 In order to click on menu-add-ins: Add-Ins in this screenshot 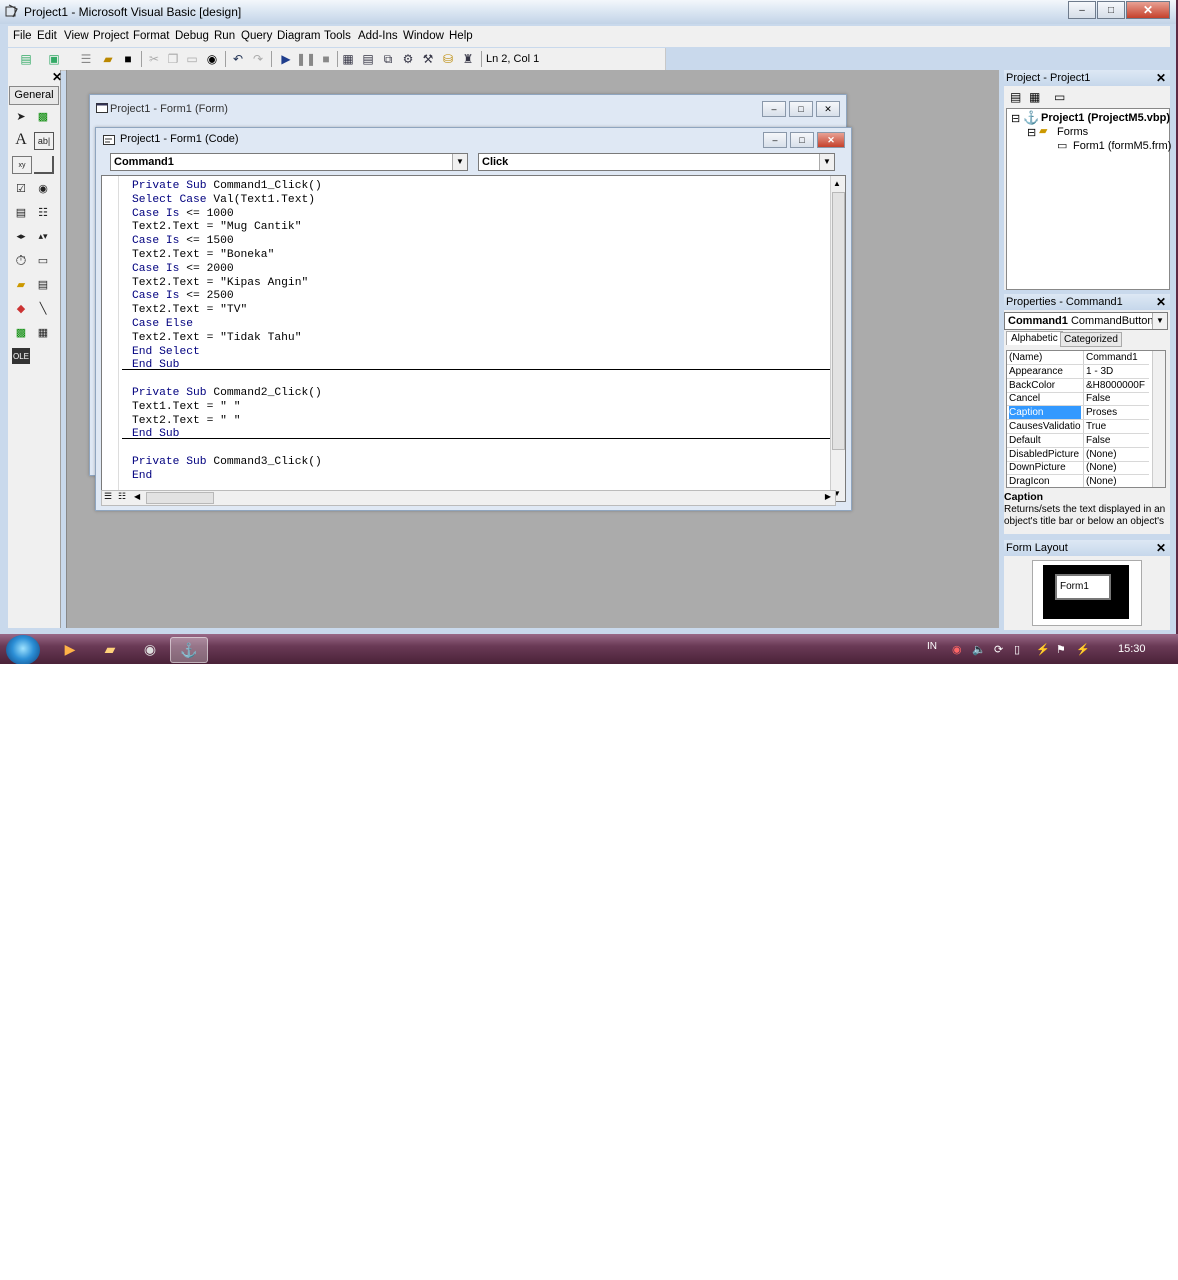, I will do `click(378, 36)`.